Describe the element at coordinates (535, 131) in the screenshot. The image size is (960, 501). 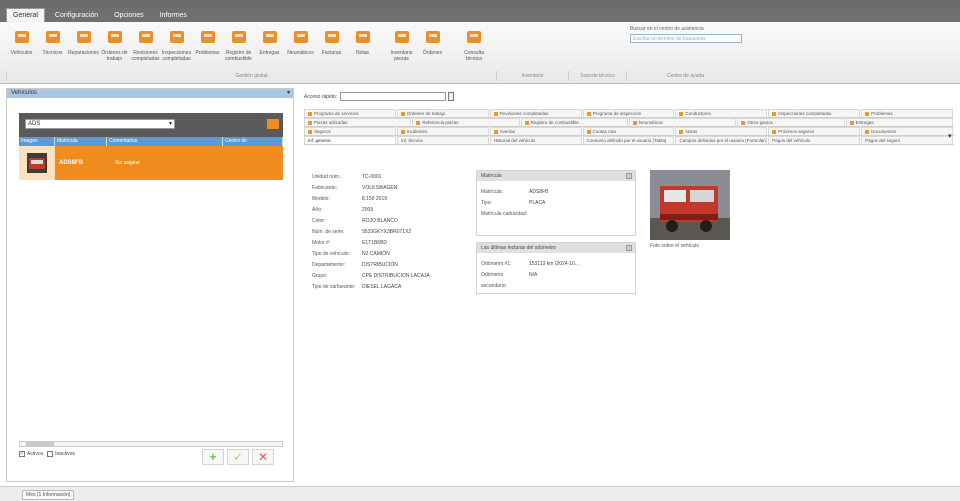
I see `tab-row3-2: Averías` at that location.